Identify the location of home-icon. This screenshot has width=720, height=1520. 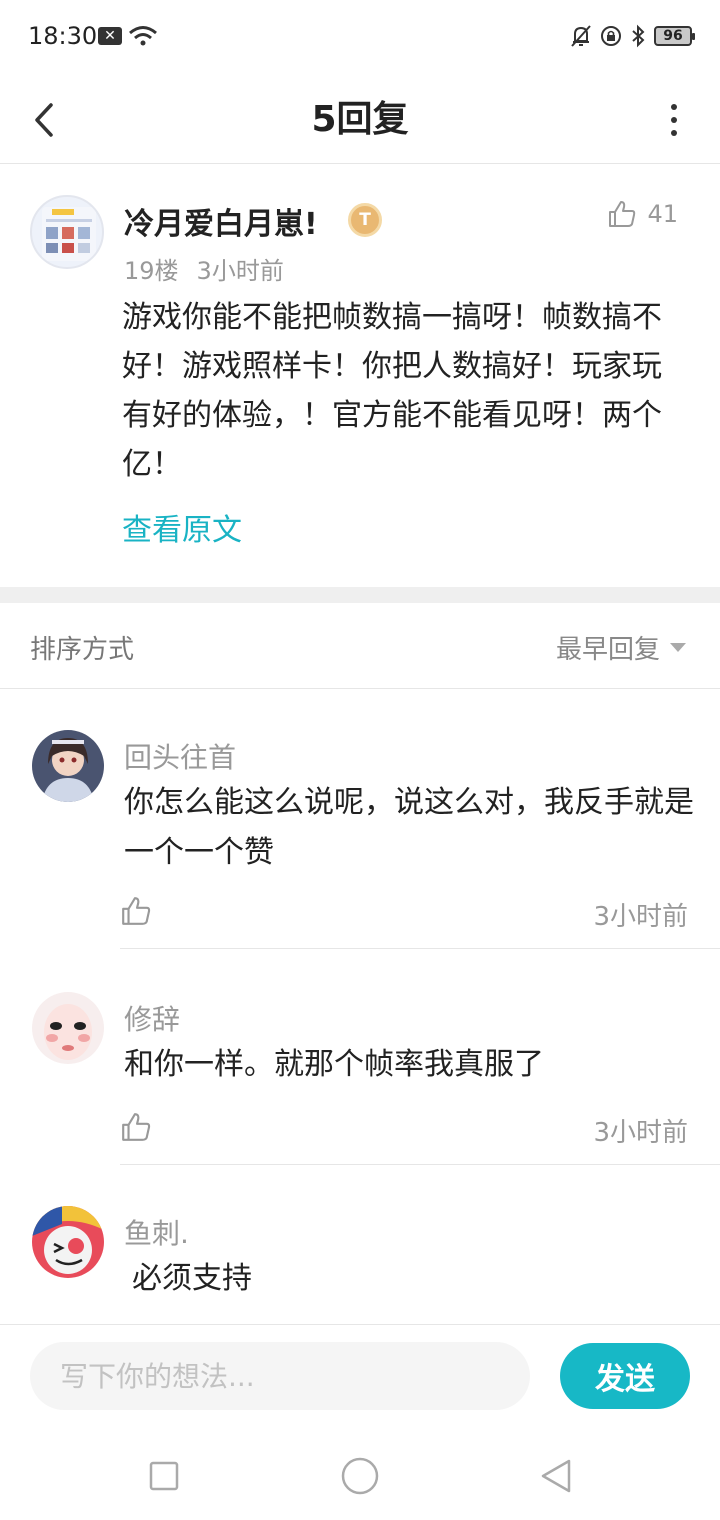
(360, 1476).